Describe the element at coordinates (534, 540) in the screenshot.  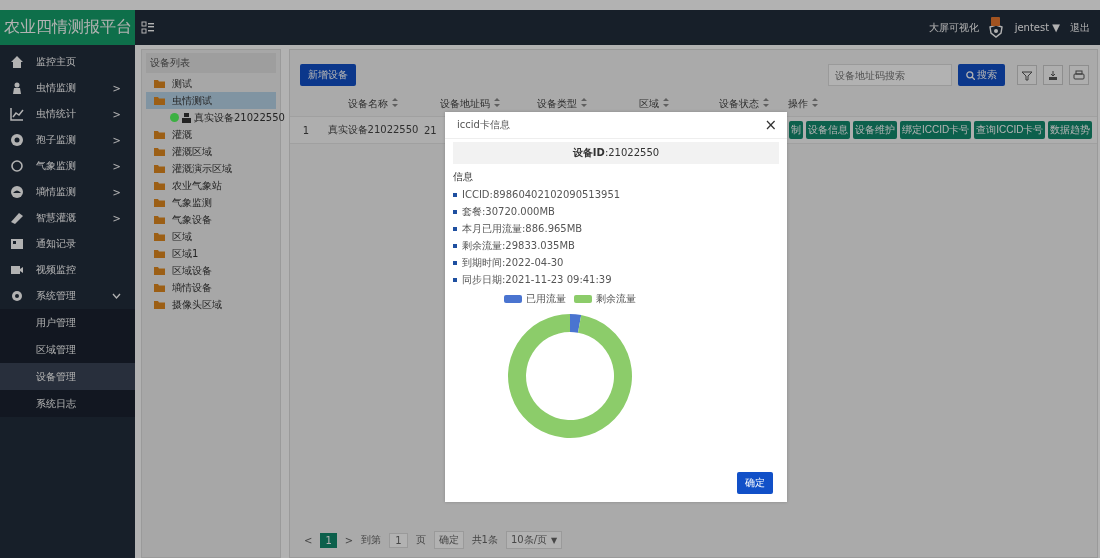
I see `page-size-select: 10条/页 ▼` at that location.